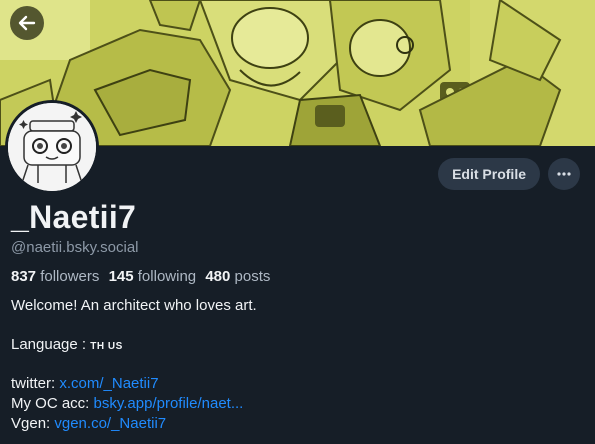  I want to click on bio-twitter-label: twitter:, so click(33, 383).